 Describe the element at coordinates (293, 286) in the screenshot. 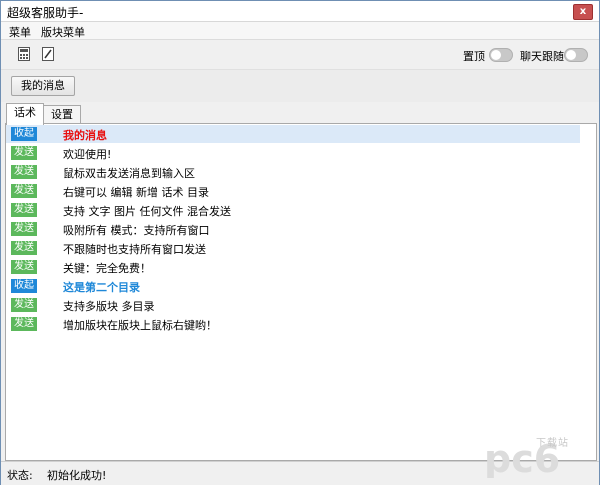

I see `list-item-category: 收起 这是第二个目录` at that location.